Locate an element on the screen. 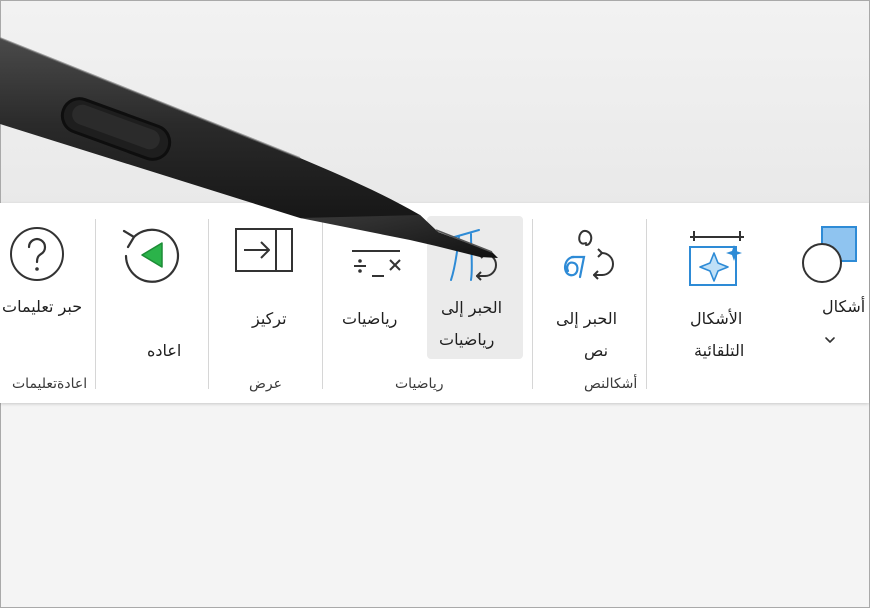 The width and height of the screenshot is (870, 608). focus-button: تركيز is located at coordinates (266, 290).